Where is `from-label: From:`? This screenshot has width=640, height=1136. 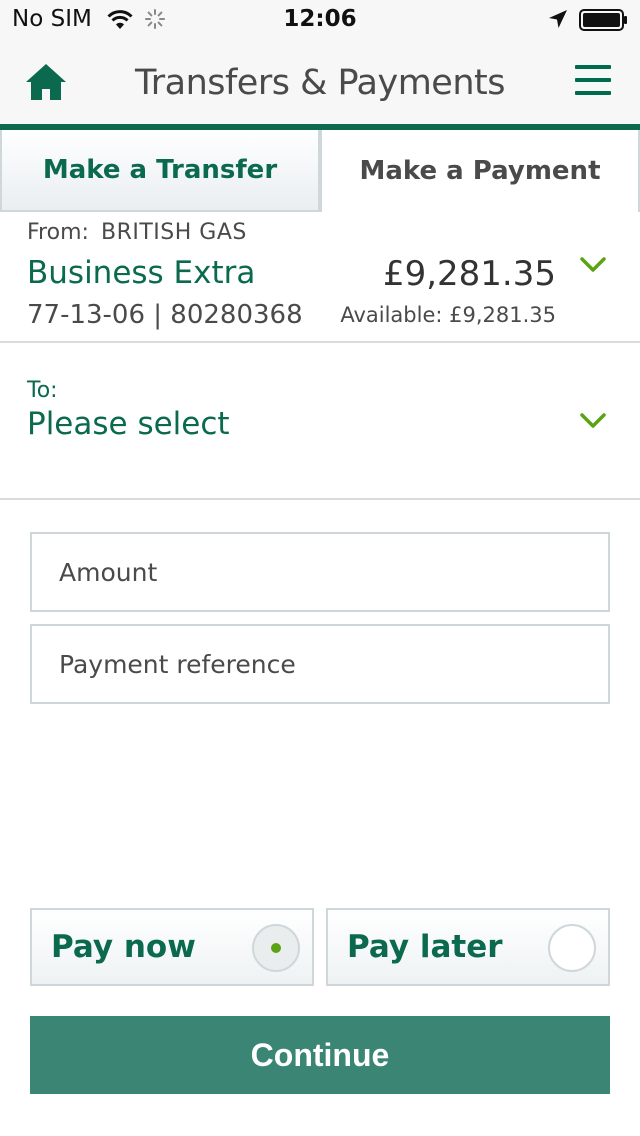 from-label: From: is located at coordinates (58, 232).